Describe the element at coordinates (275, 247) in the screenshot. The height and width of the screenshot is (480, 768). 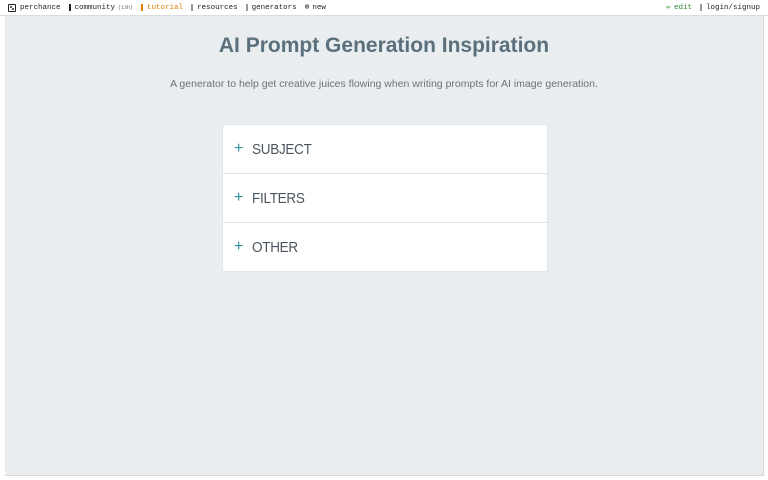
I see `section-other-label: OTHER` at that location.